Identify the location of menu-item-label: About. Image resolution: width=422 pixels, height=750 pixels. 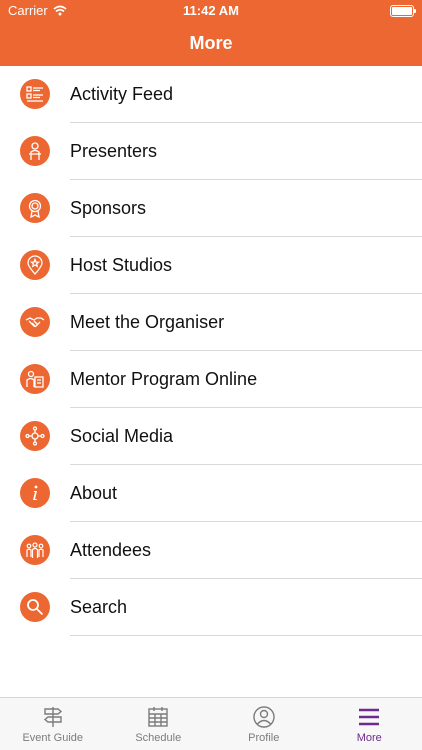
(94, 493).